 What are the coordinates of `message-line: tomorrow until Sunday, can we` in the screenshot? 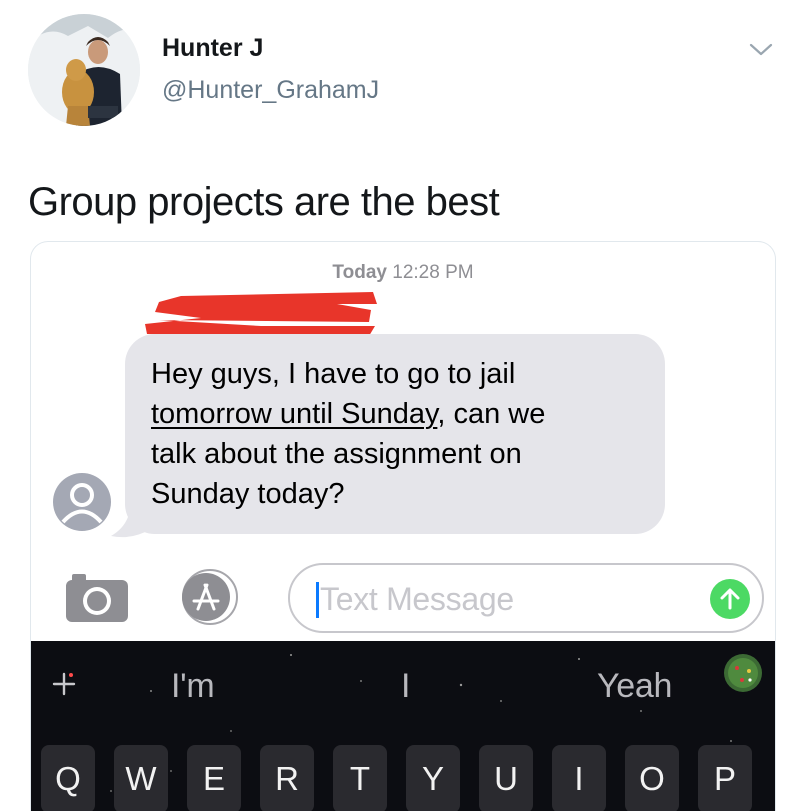 It's located at (401, 414).